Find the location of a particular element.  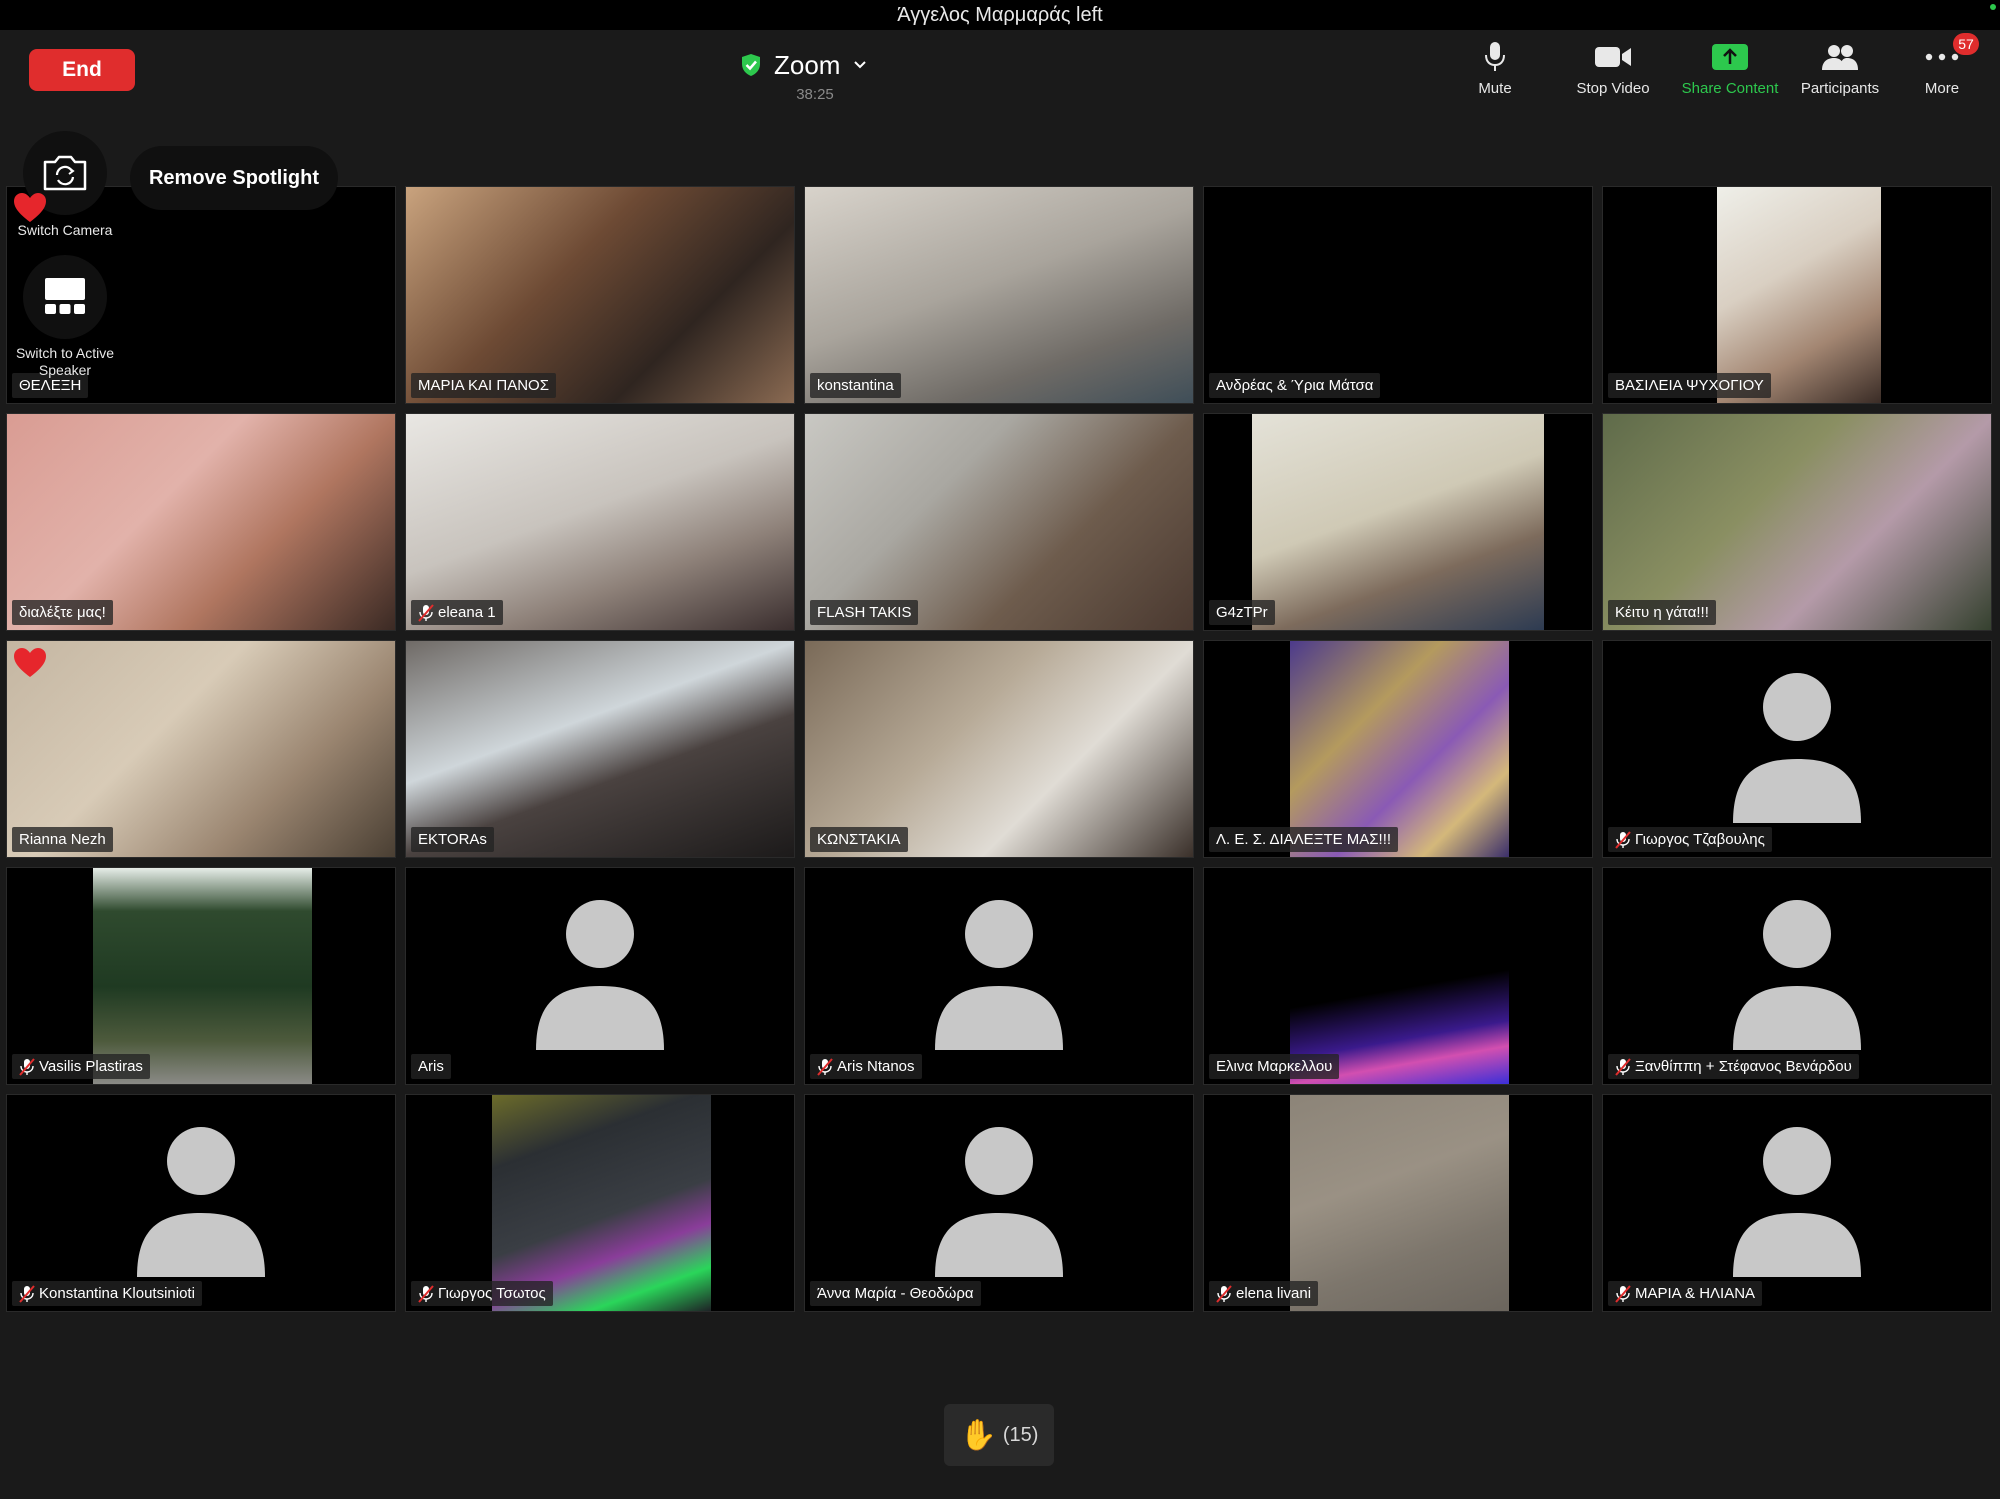

participant-name-tag: ΚΩΝΣΤΑΚΙΑ is located at coordinates (859, 839).